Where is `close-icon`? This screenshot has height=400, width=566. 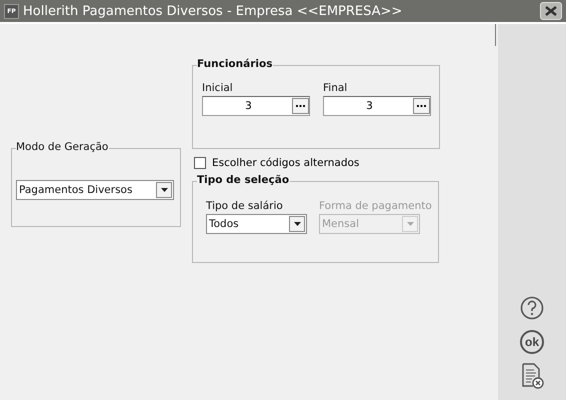
close-icon is located at coordinates (551, 11).